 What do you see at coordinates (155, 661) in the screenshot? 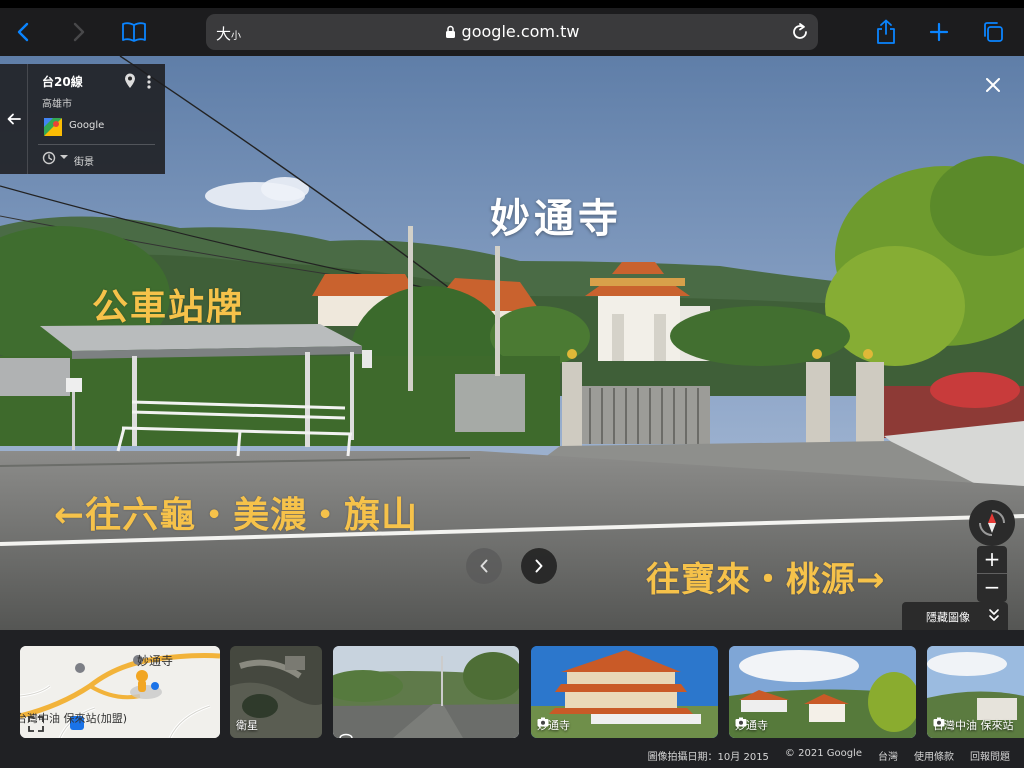
I see `map-label-temple: 妙通寺` at bounding box center [155, 661].